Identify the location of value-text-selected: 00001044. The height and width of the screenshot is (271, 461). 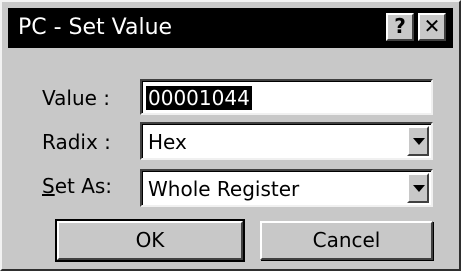
(199, 98).